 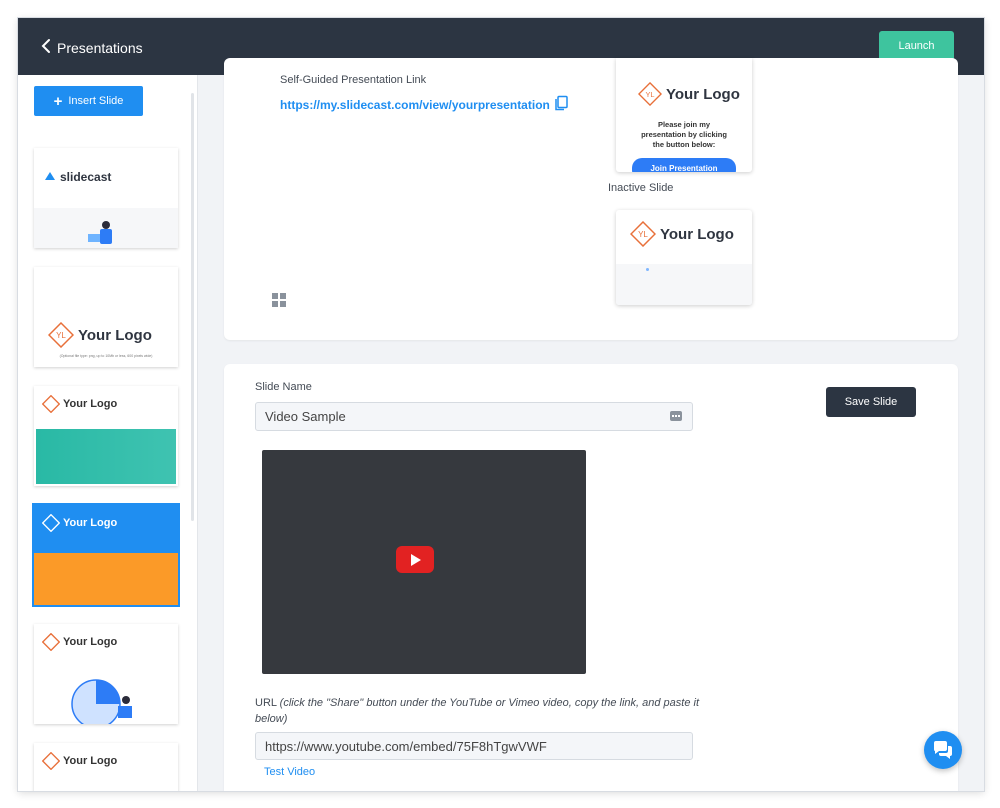 I want to click on copy-icon, so click(x=561, y=103).